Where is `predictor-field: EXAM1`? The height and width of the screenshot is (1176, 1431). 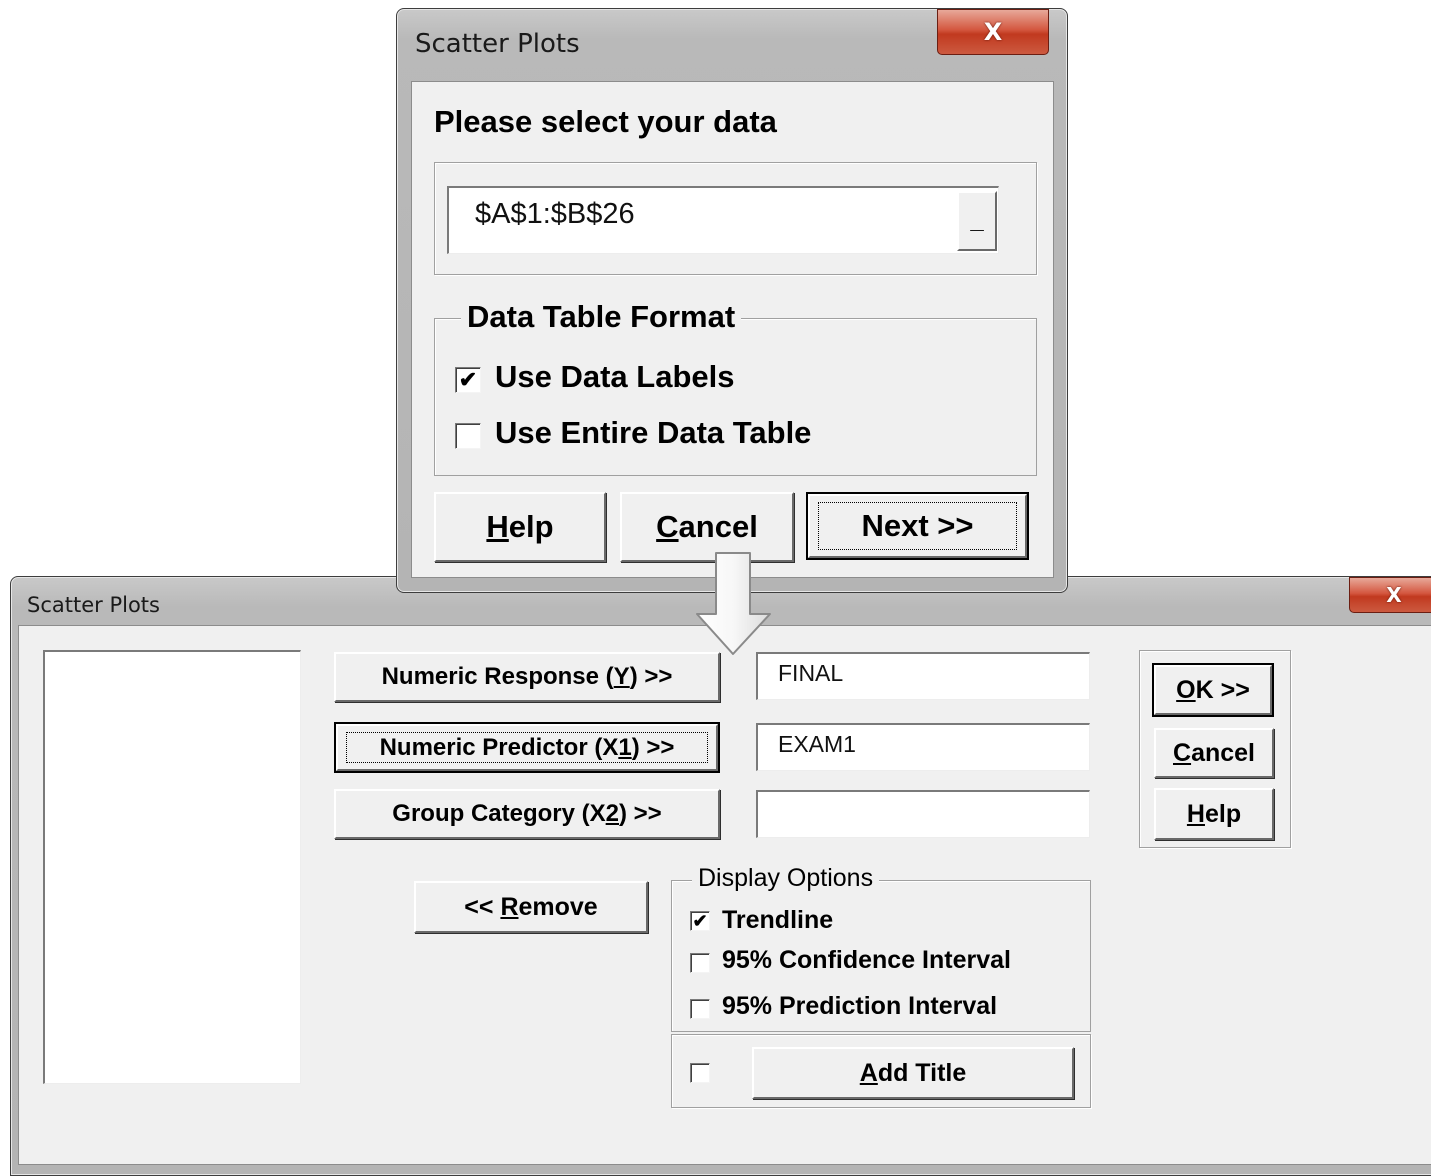
predictor-field: EXAM1 is located at coordinates (923, 747).